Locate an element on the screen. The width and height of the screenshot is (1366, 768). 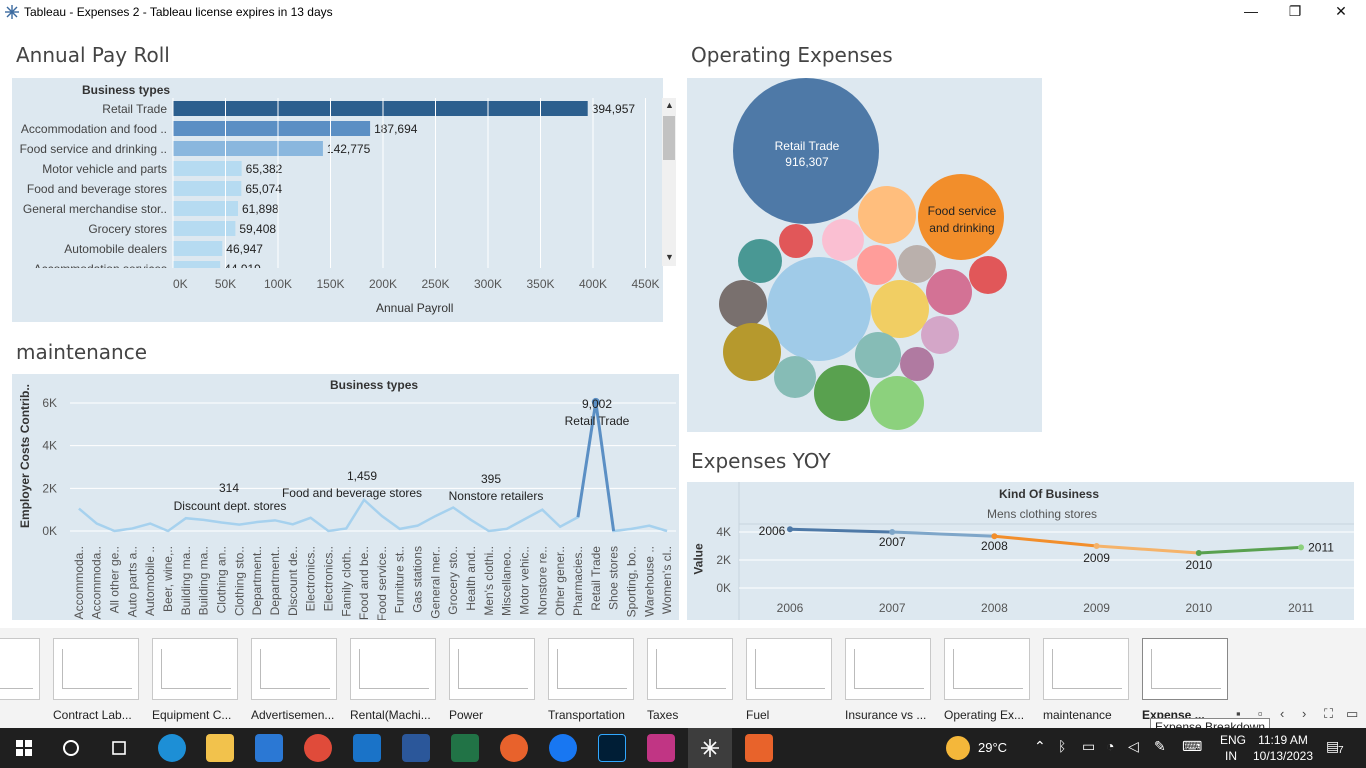
search-icon is located at coordinates (71, 748).